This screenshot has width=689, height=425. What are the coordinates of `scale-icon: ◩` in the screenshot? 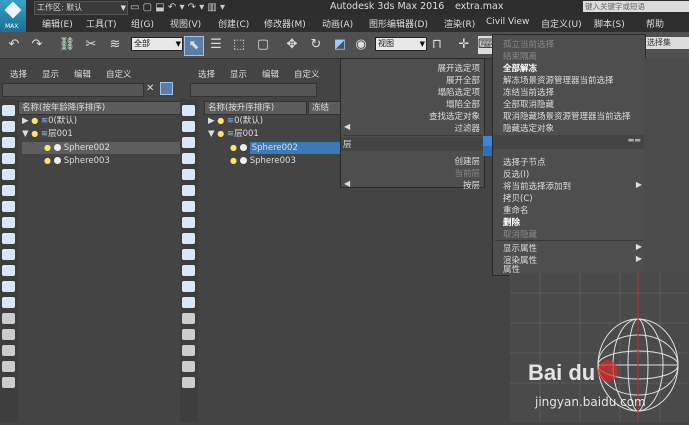 It's located at (340, 45).